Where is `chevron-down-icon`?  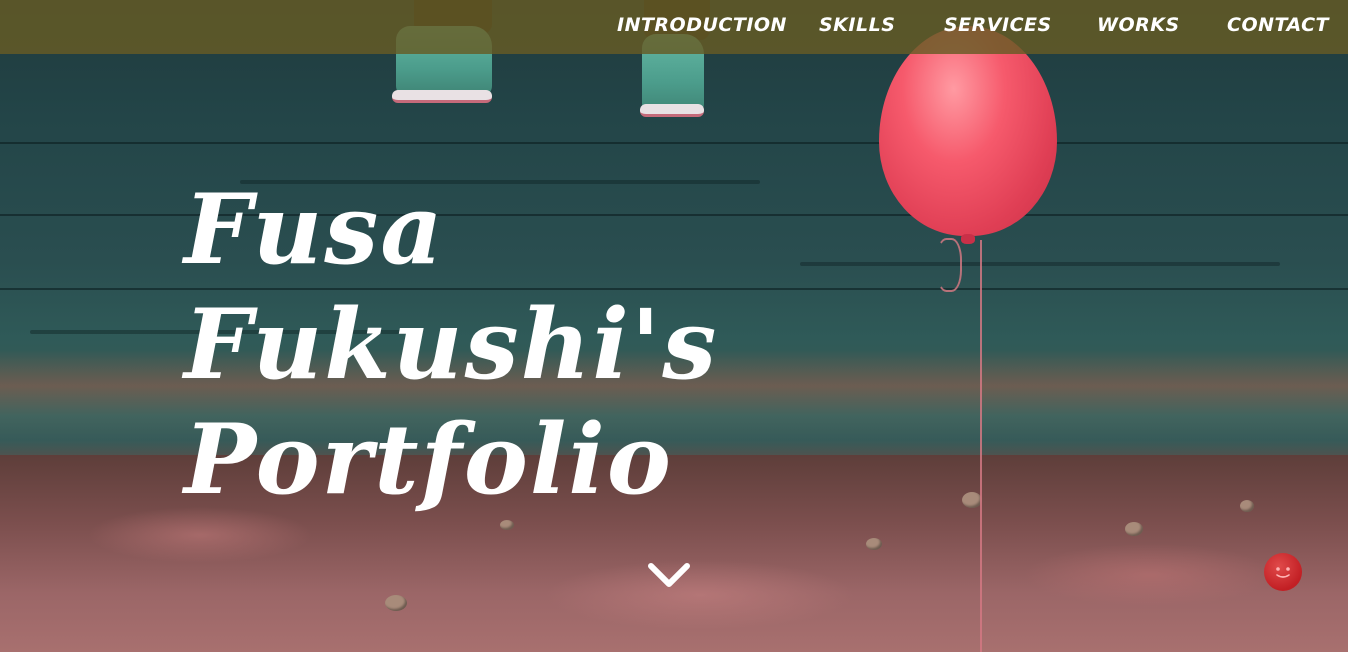
chevron-down-icon is located at coordinates (669, 575).